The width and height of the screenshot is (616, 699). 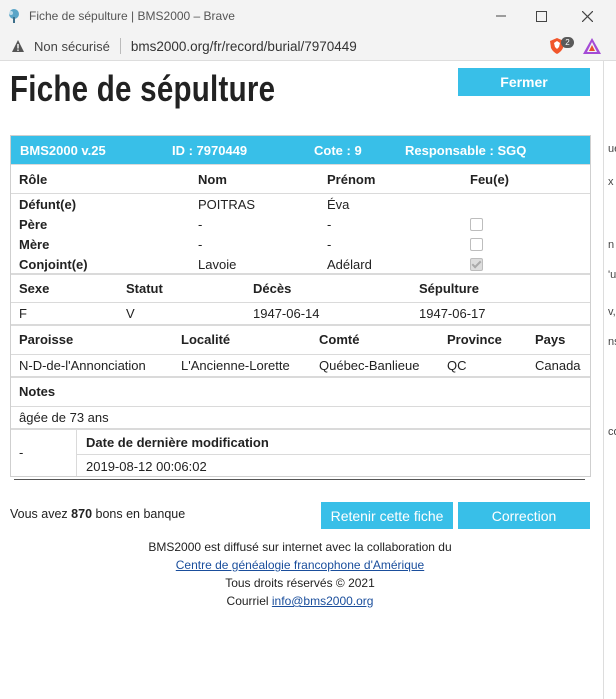 What do you see at coordinates (567, 42) in the screenshot?
I see `shield-count-badge: 2` at bounding box center [567, 42].